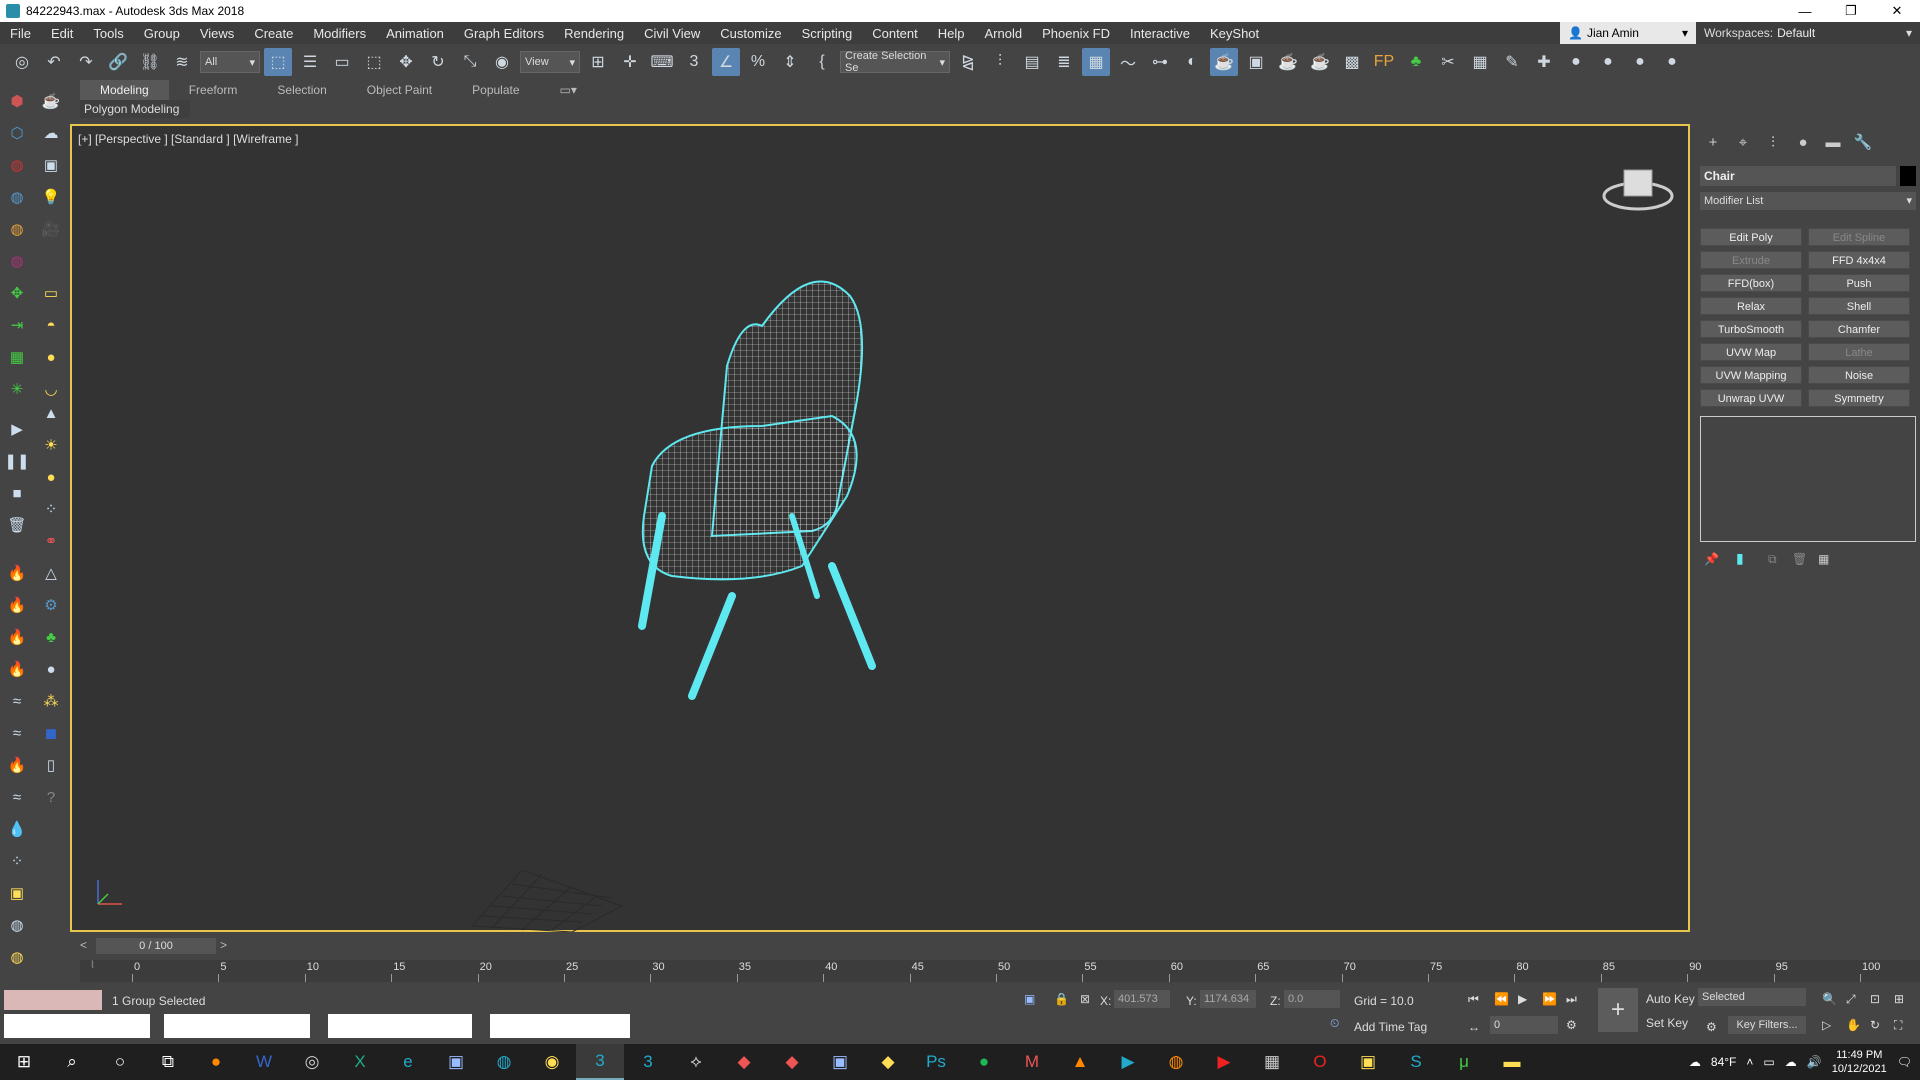  I want to click on polygon-modeling-panel: Polygon Modeling, so click(135, 109).